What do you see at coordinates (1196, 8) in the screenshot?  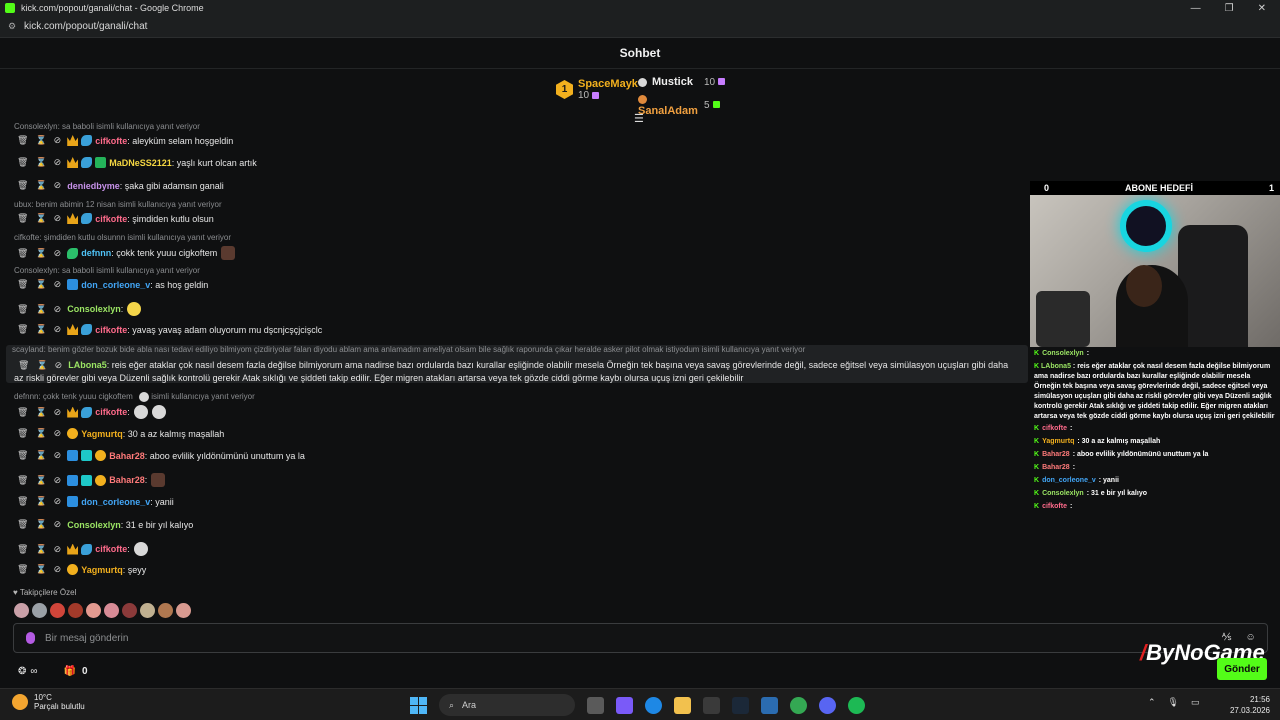 I see `minimize-icon: —` at bounding box center [1196, 8].